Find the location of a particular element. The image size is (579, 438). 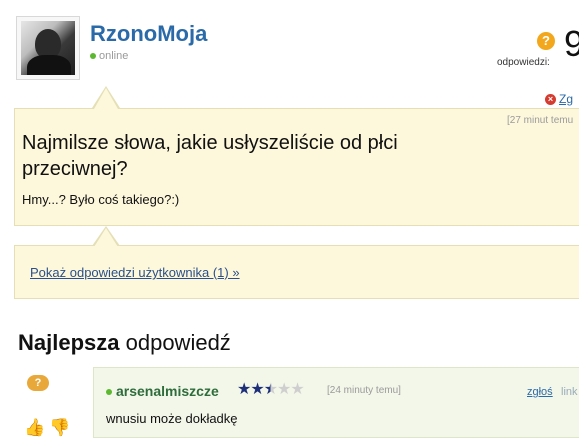

answer-author: arsenalmiszcze is located at coordinates (162, 391).